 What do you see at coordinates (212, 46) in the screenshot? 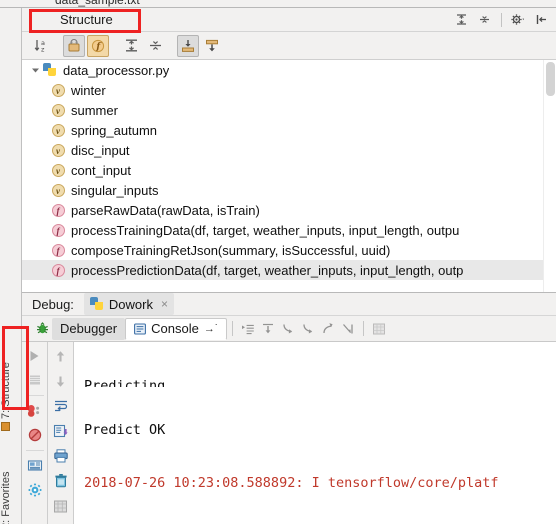
I see `autoscroll-to-source-icon` at bounding box center [212, 46].